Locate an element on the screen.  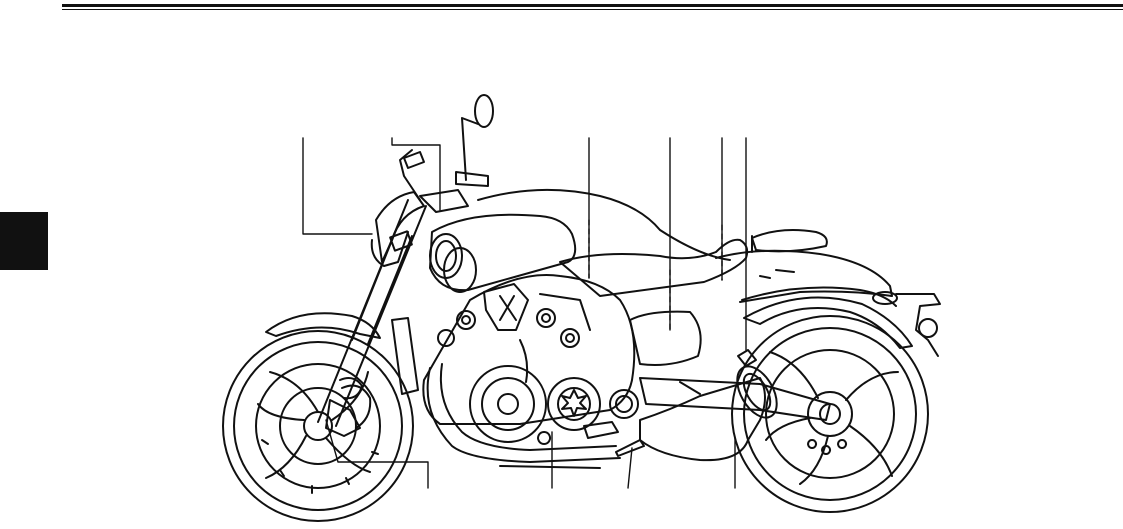
front-fender is located at coordinates (323, 325).